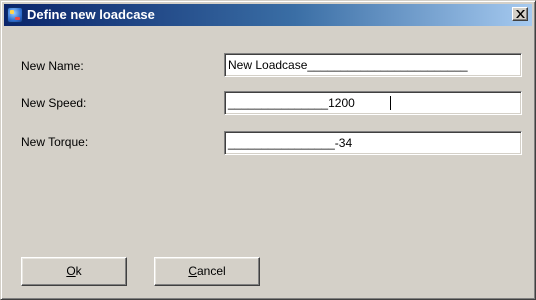 The height and width of the screenshot is (300, 536). I want to click on title-bar: Define new loadcase, so click(268, 15).